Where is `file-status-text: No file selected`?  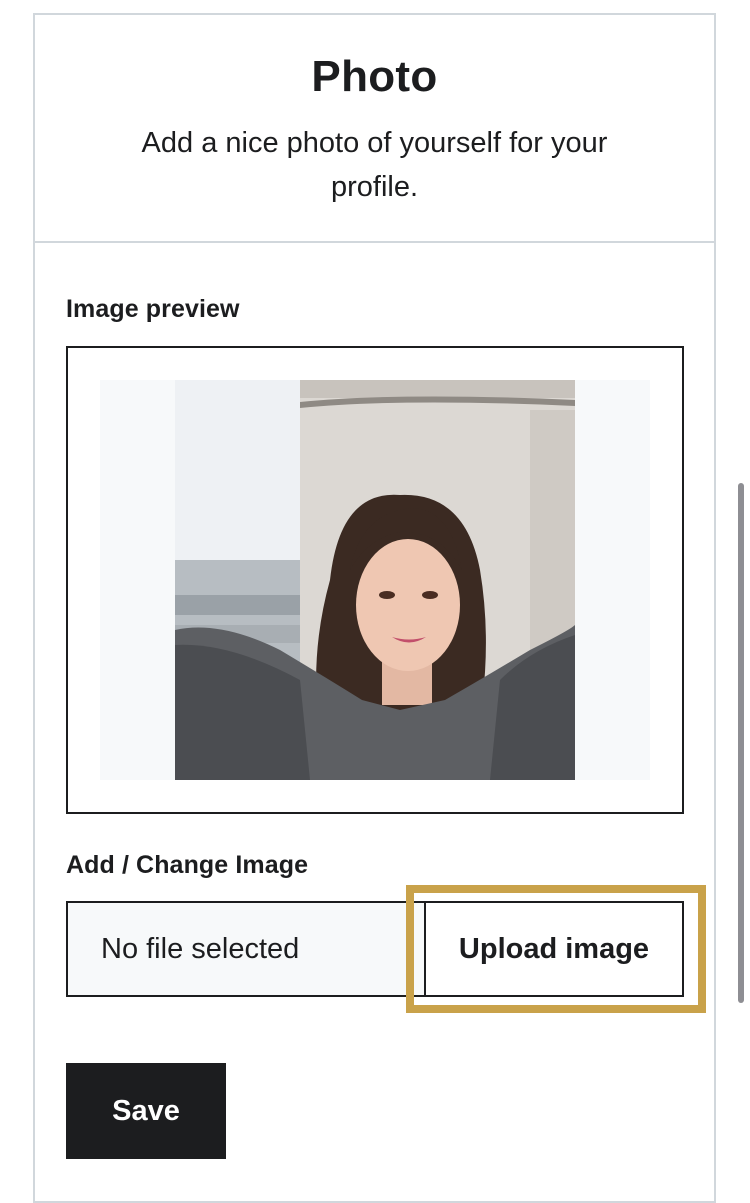
file-status-text: No file selected is located at coordinates (247, 949).